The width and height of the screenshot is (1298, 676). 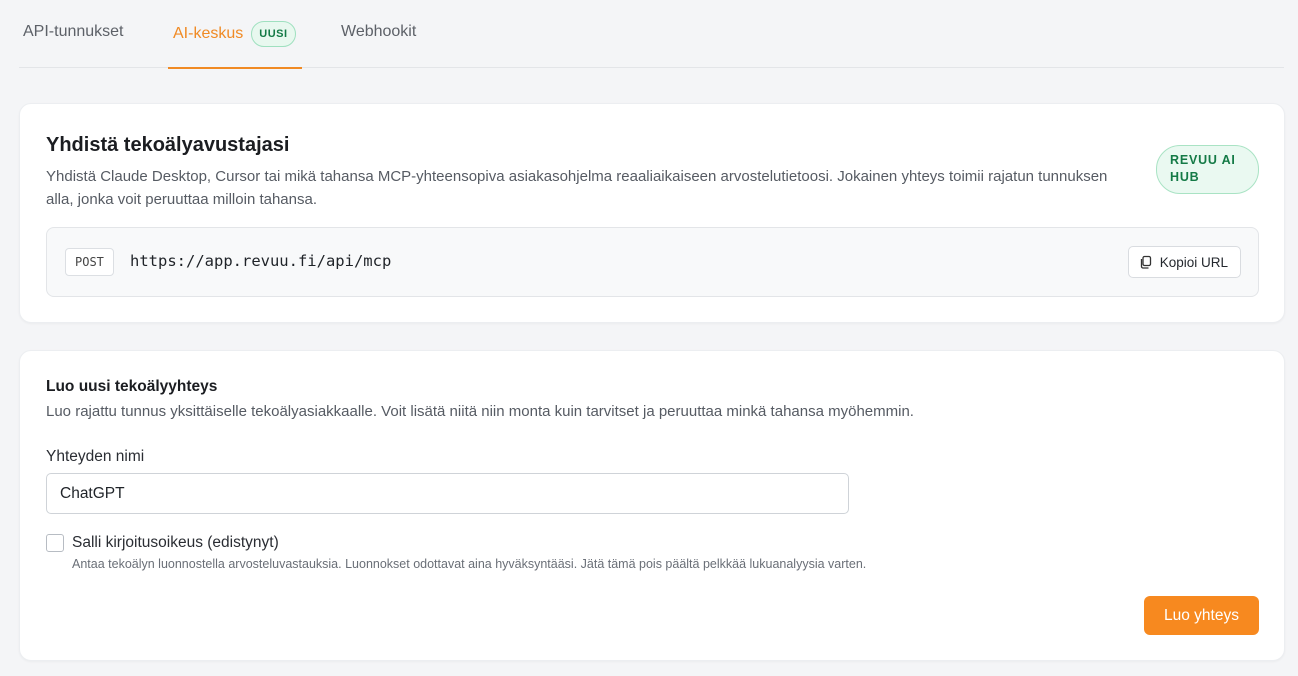 I want to click on card-title: Yhdistä tekoälyavustajasi, so click(x=168, y=145).